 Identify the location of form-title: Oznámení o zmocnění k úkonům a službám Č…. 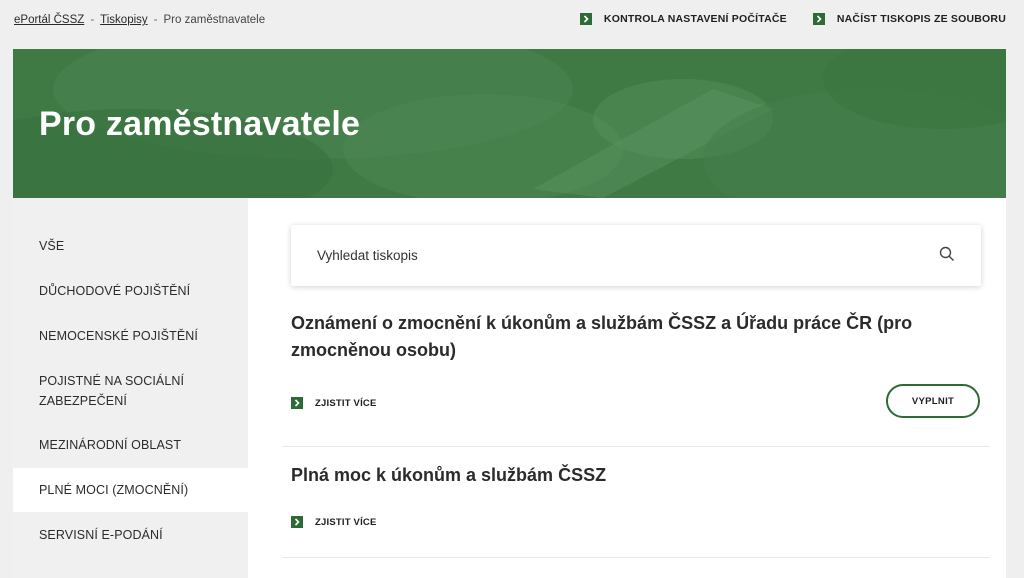
(602, 336).